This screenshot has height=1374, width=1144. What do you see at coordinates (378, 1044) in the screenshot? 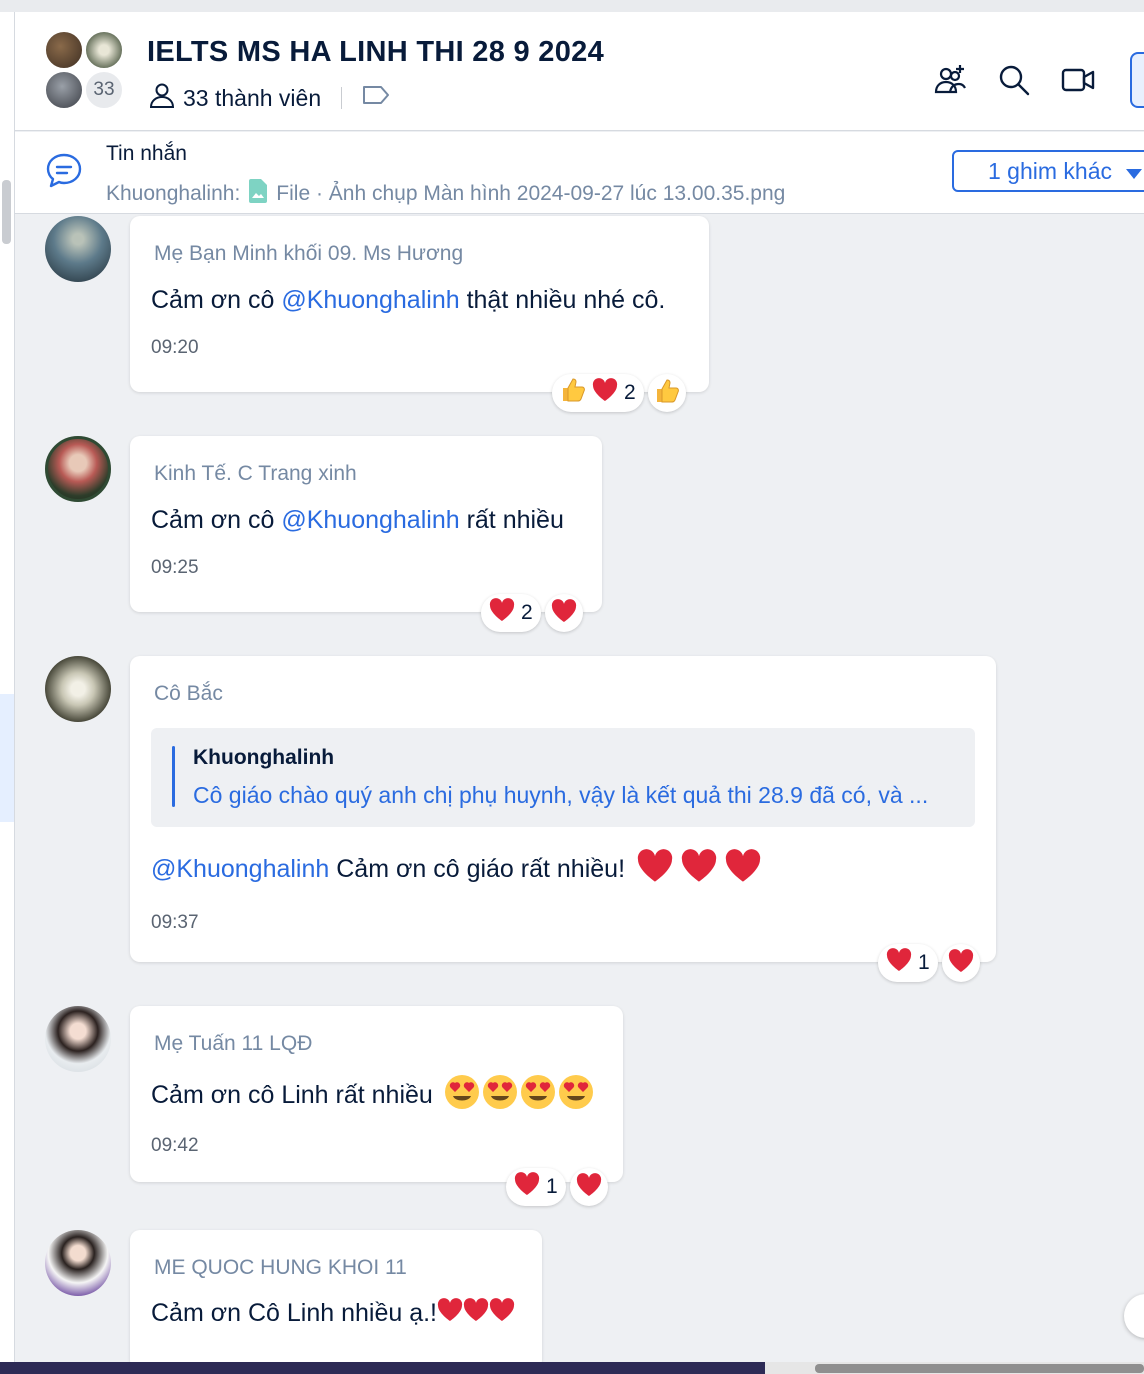
I see `sender-name: Mẹ Tuấn 11 LQĐ` at bounding box center [378, 1044].